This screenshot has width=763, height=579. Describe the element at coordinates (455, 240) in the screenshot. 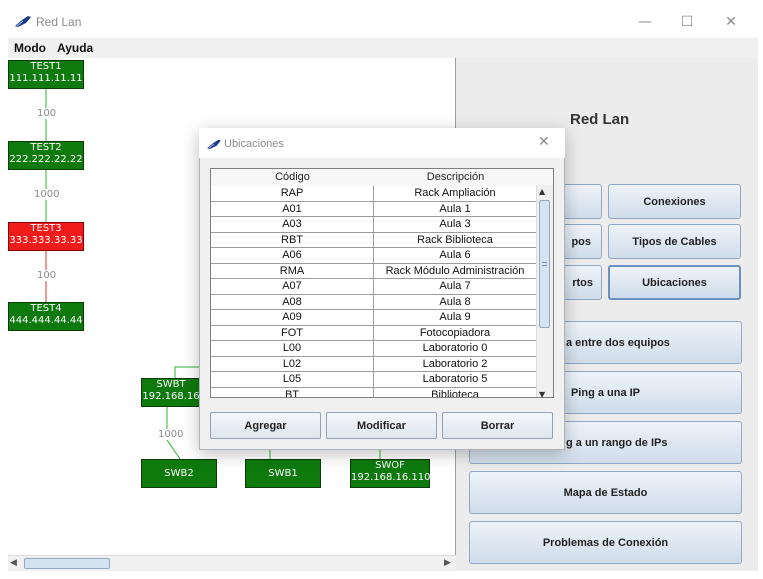

I see `cell-descripcion: Rack Biblioteca` at that location.